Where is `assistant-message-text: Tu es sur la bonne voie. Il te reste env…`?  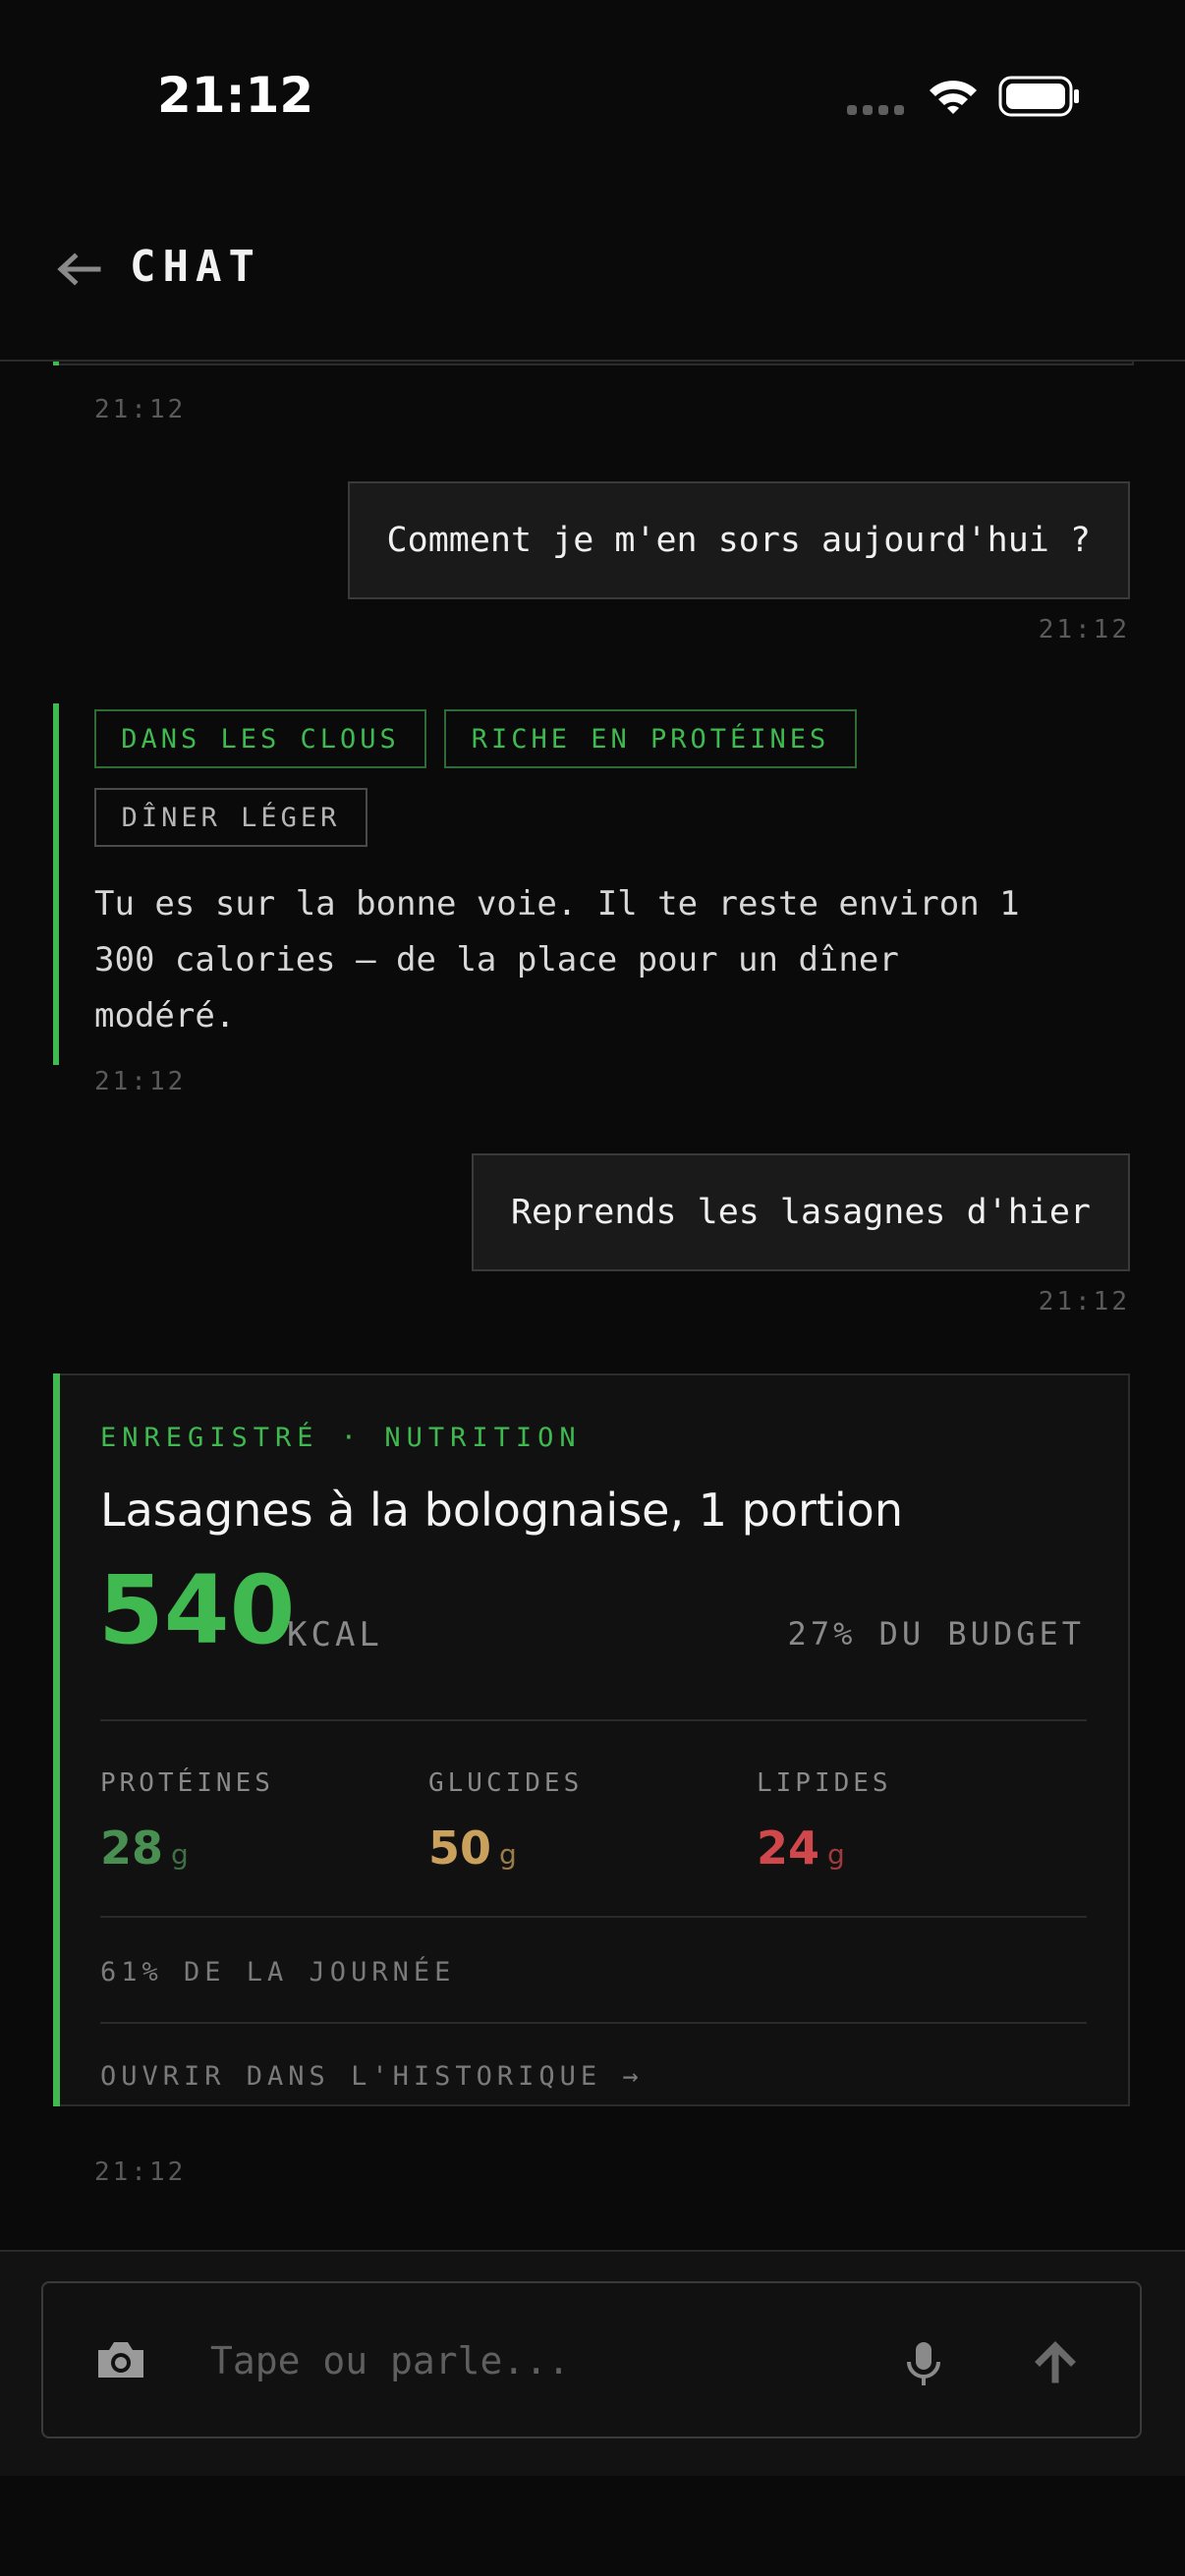 assistant-message-text: Tu es sur la bonne voie. Il te reste env… is located at coordinates (557, 960).